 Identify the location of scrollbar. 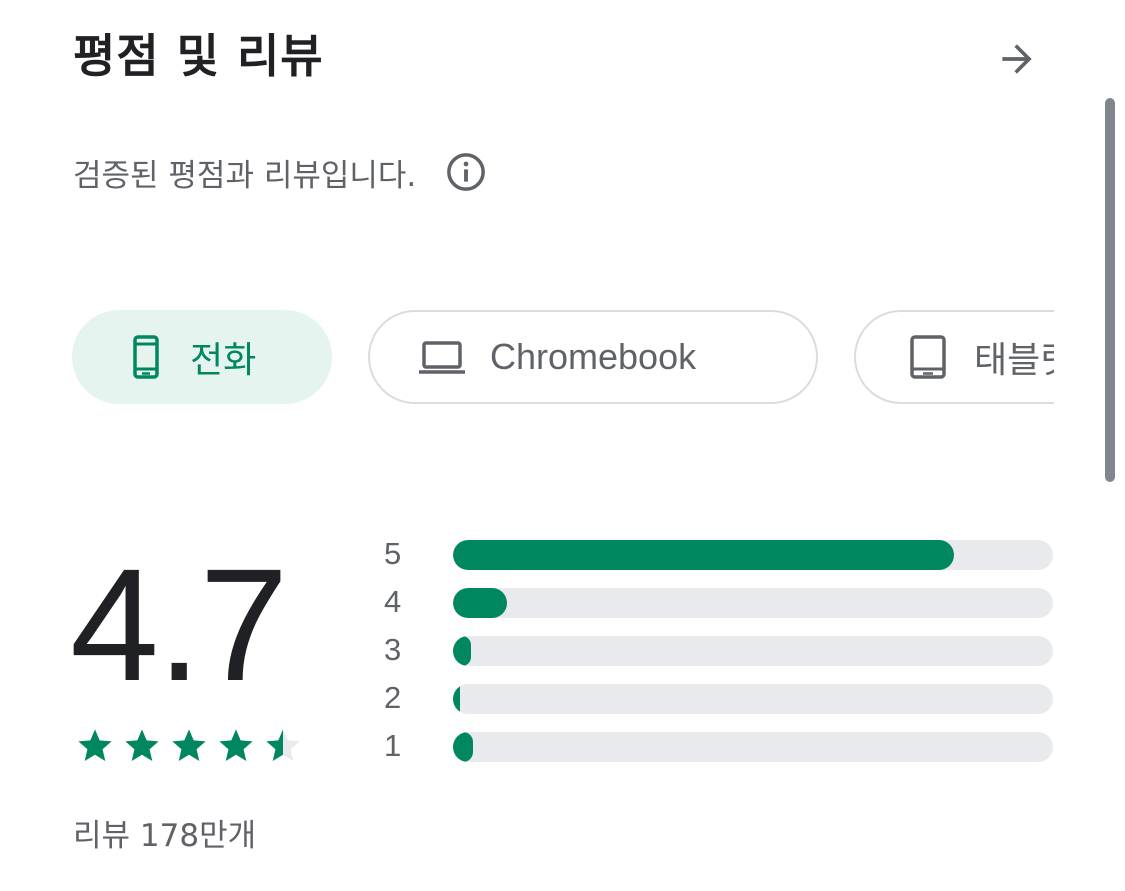
(1110, 290).